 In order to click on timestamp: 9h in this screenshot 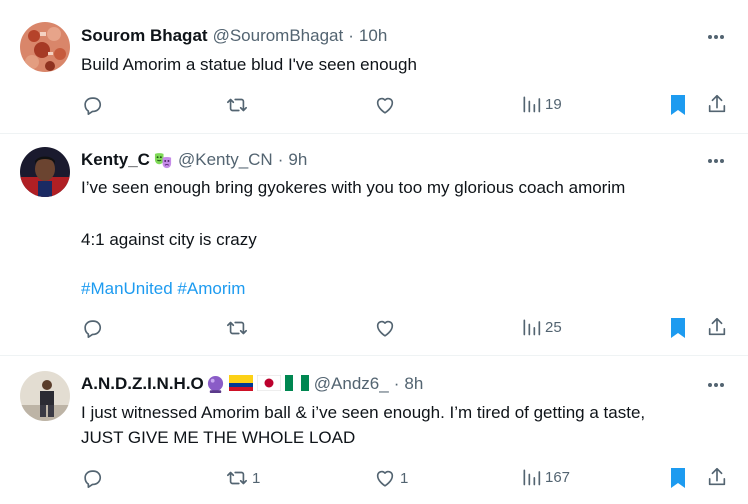, I will do `click(297, 160)`.